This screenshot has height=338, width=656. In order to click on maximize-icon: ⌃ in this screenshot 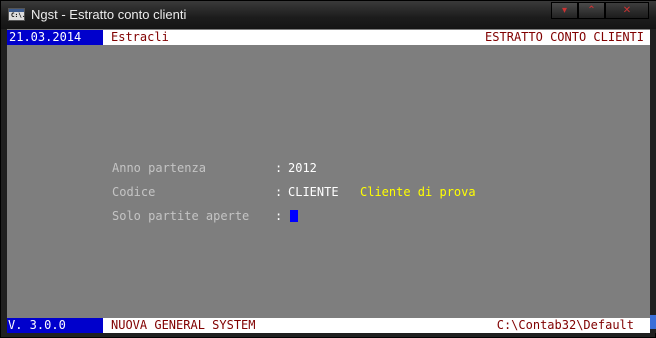, I will do `click(591, 10)`.